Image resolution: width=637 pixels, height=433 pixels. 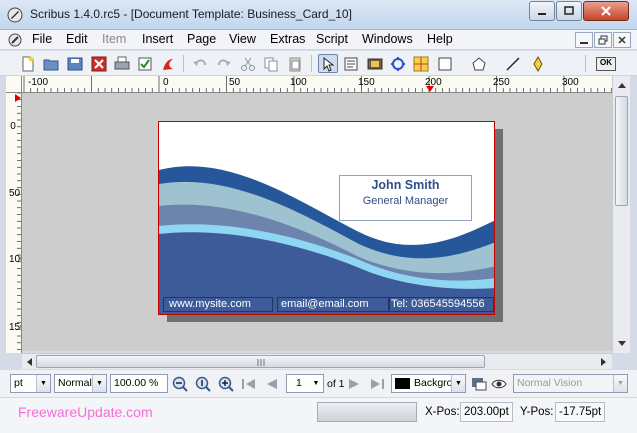 I want to click on minimize-button, so click(x=542, y=11).